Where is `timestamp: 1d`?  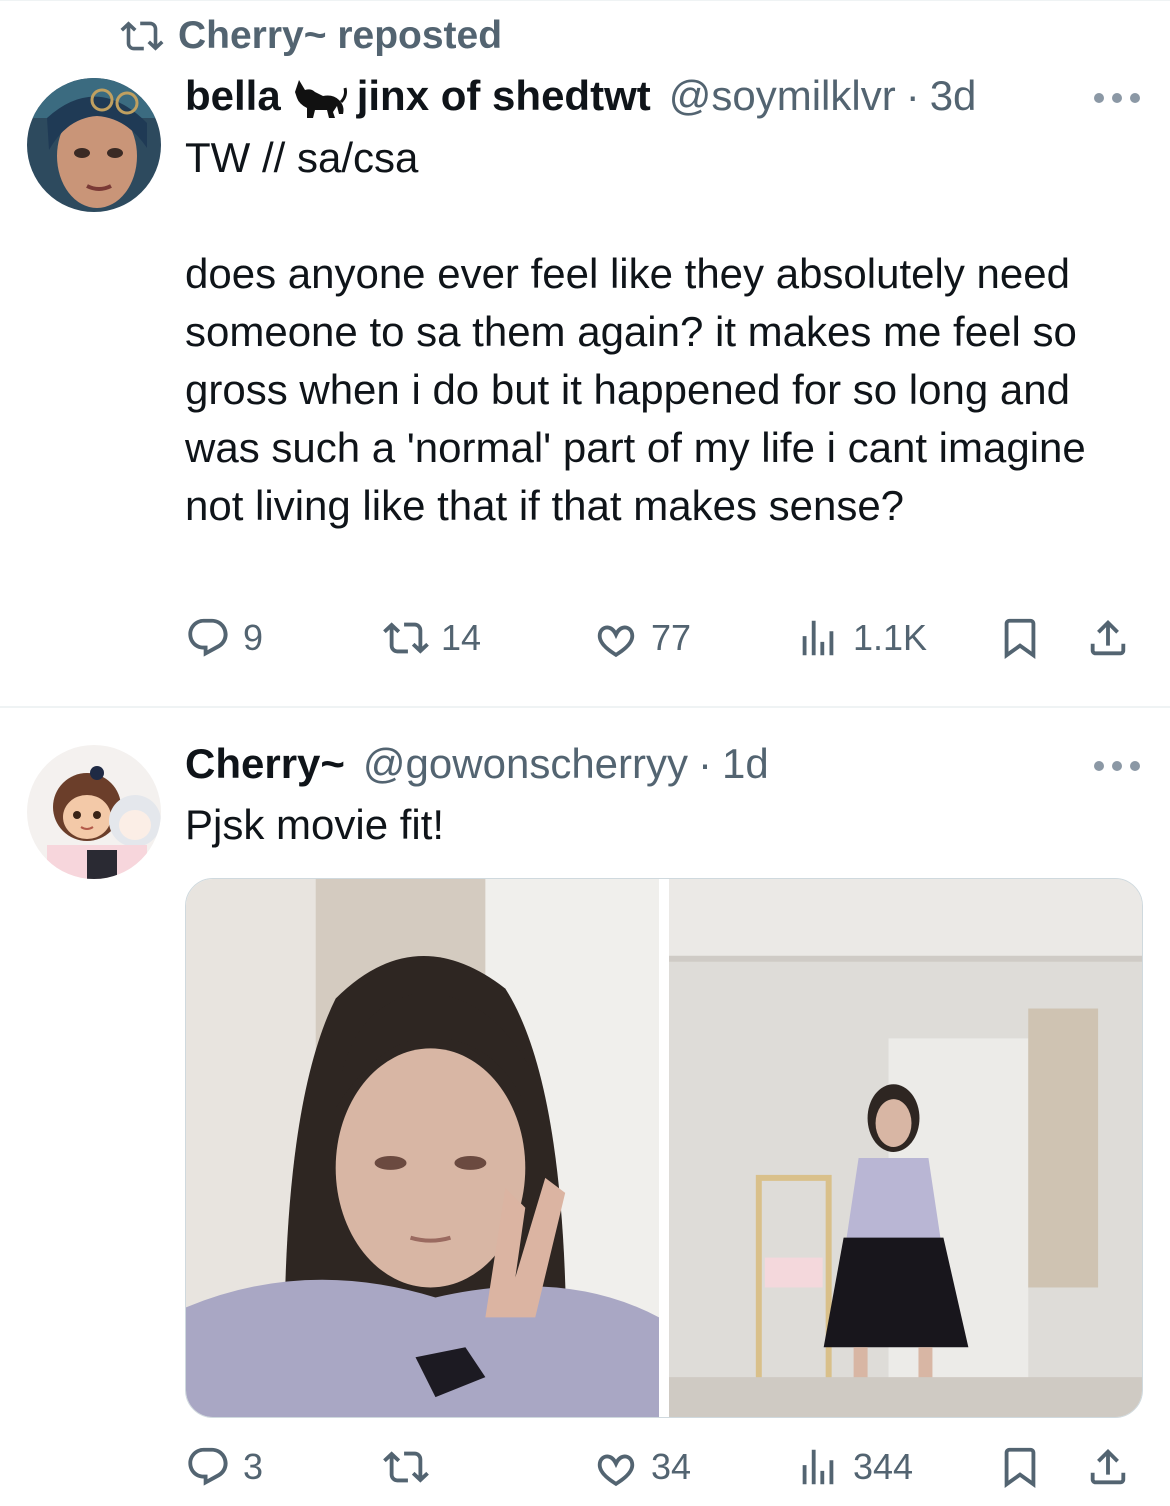
timestamp: 1d is located at coordinates (745, 764).